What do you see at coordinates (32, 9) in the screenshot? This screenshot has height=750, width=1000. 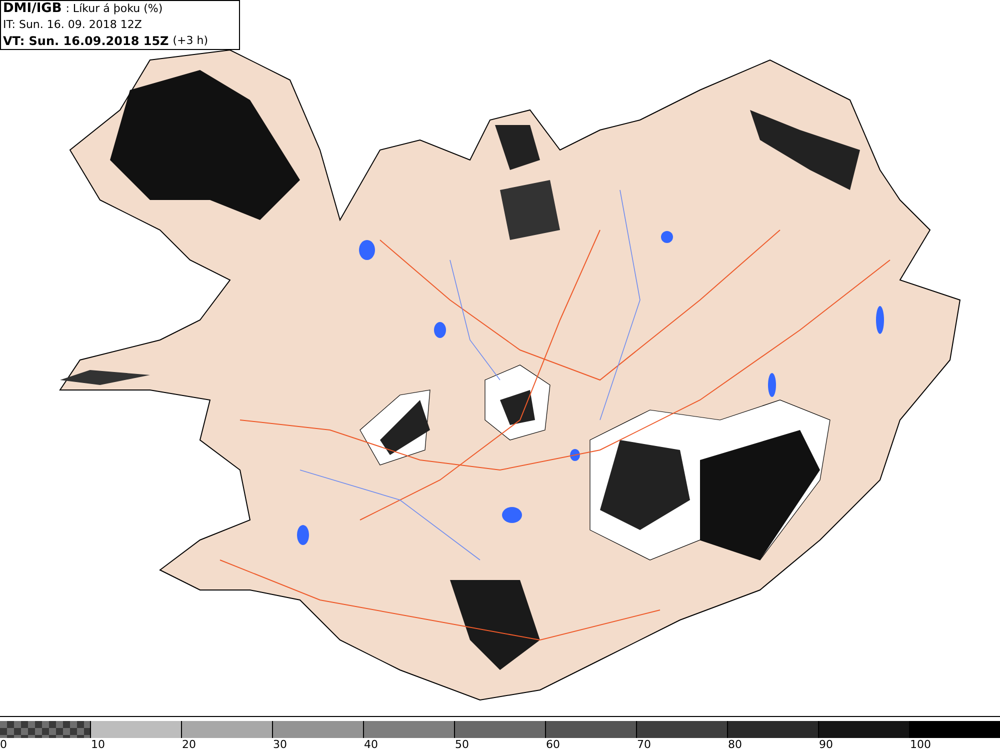 I see `source-label: DMI/IGB` at bounding box center [32, 9].